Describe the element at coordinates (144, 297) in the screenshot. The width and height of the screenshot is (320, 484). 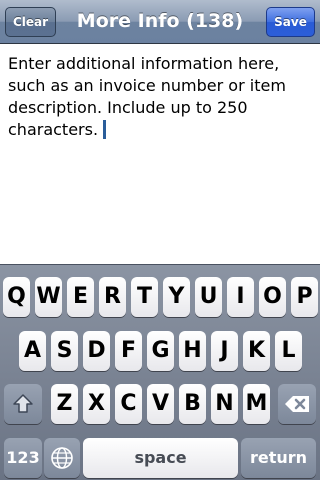
I see `key-t: T` at that location.